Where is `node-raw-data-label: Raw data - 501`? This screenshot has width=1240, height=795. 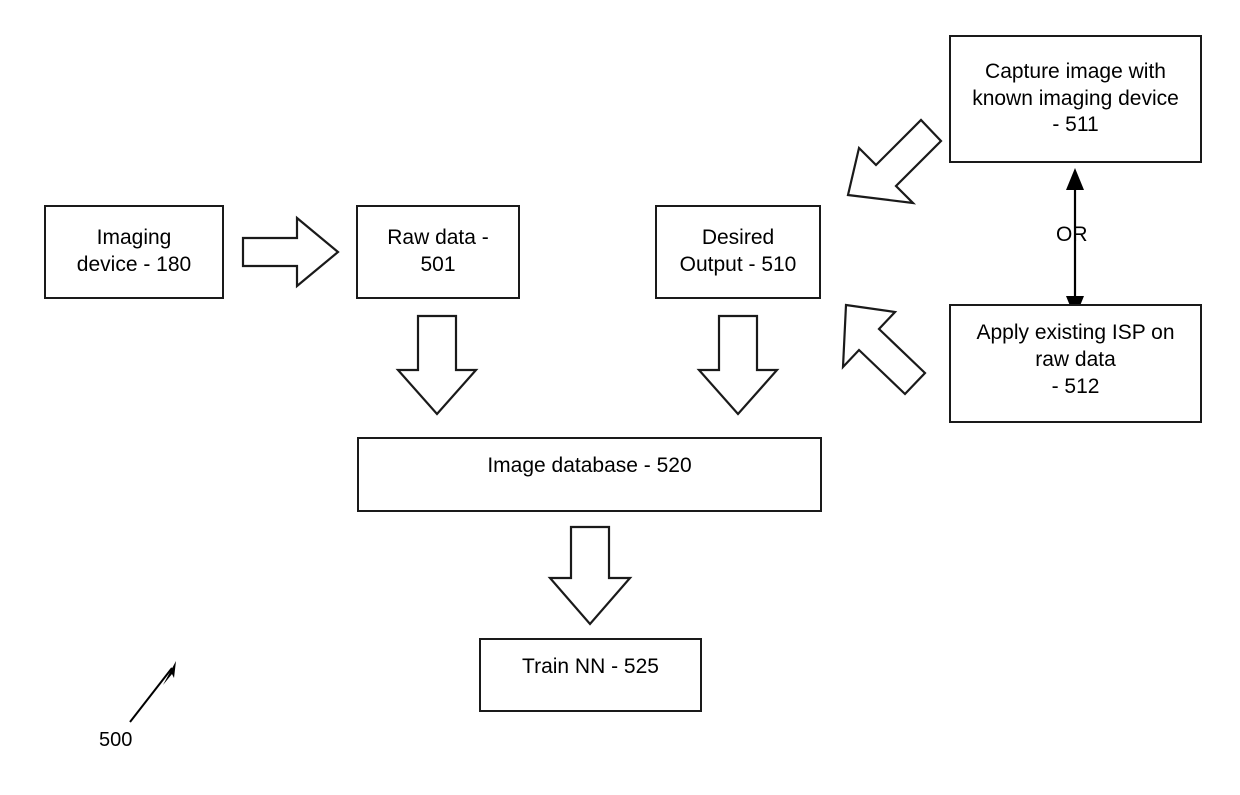 node-raw-data-label: Raw data - 501 is located at coordinates (438, 251).